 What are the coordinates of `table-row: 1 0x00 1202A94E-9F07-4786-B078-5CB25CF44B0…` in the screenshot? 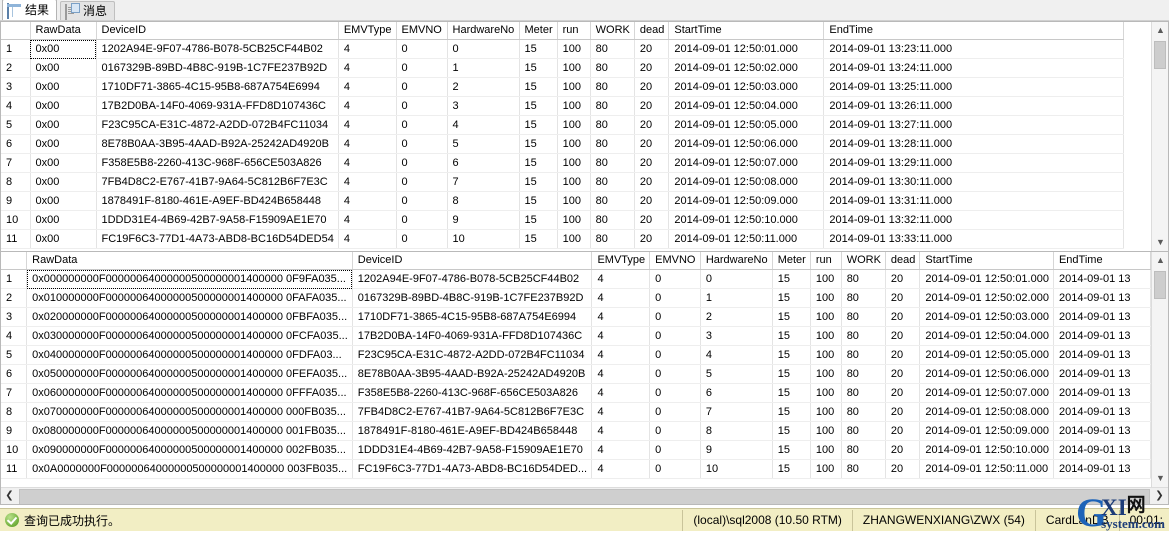 It's located at (563, 49).